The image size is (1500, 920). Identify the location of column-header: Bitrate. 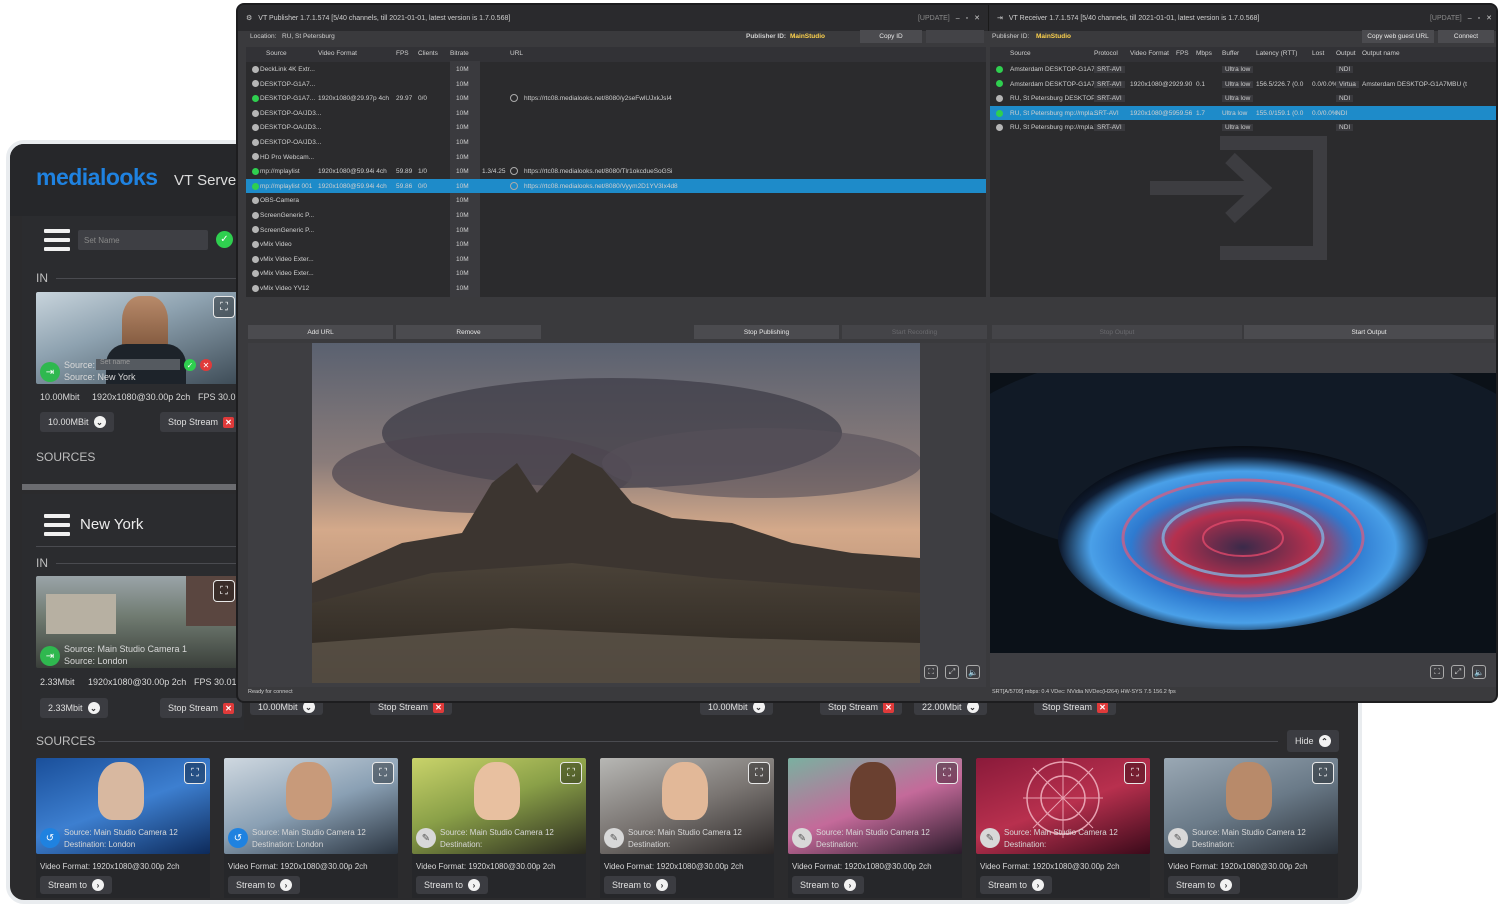
(459, 53).